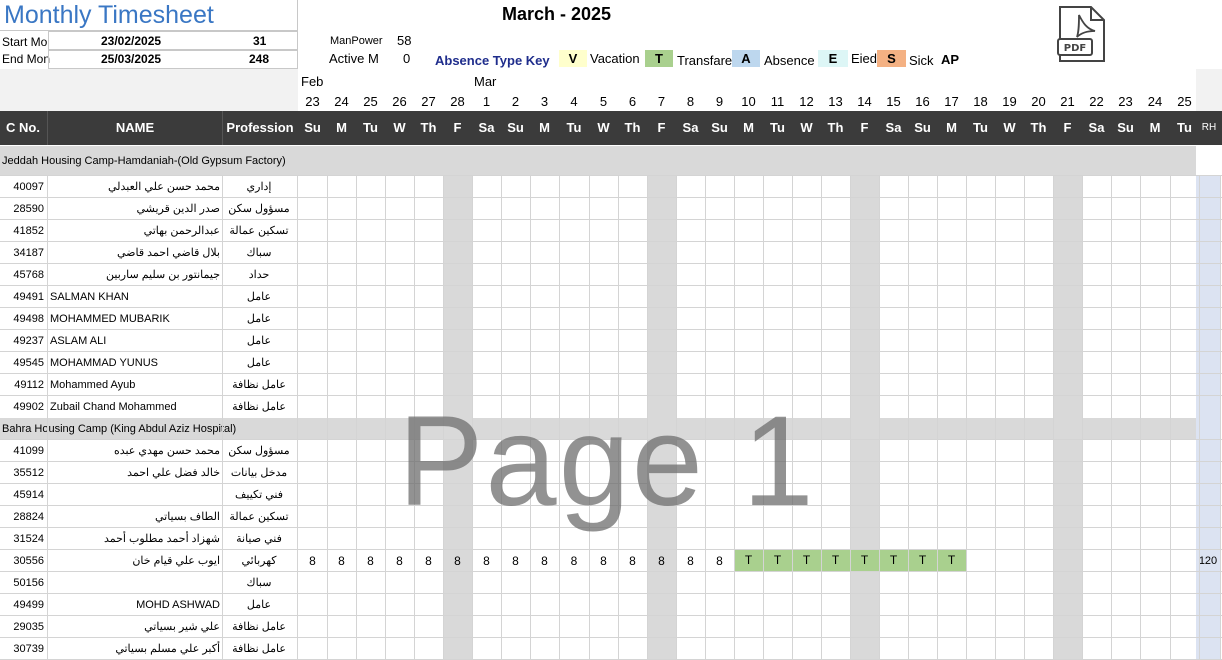  What do you see at coordinates (23, 128) in the screenshot?
I see `col-cno-header: C No.` at bounding box center [23, 128].